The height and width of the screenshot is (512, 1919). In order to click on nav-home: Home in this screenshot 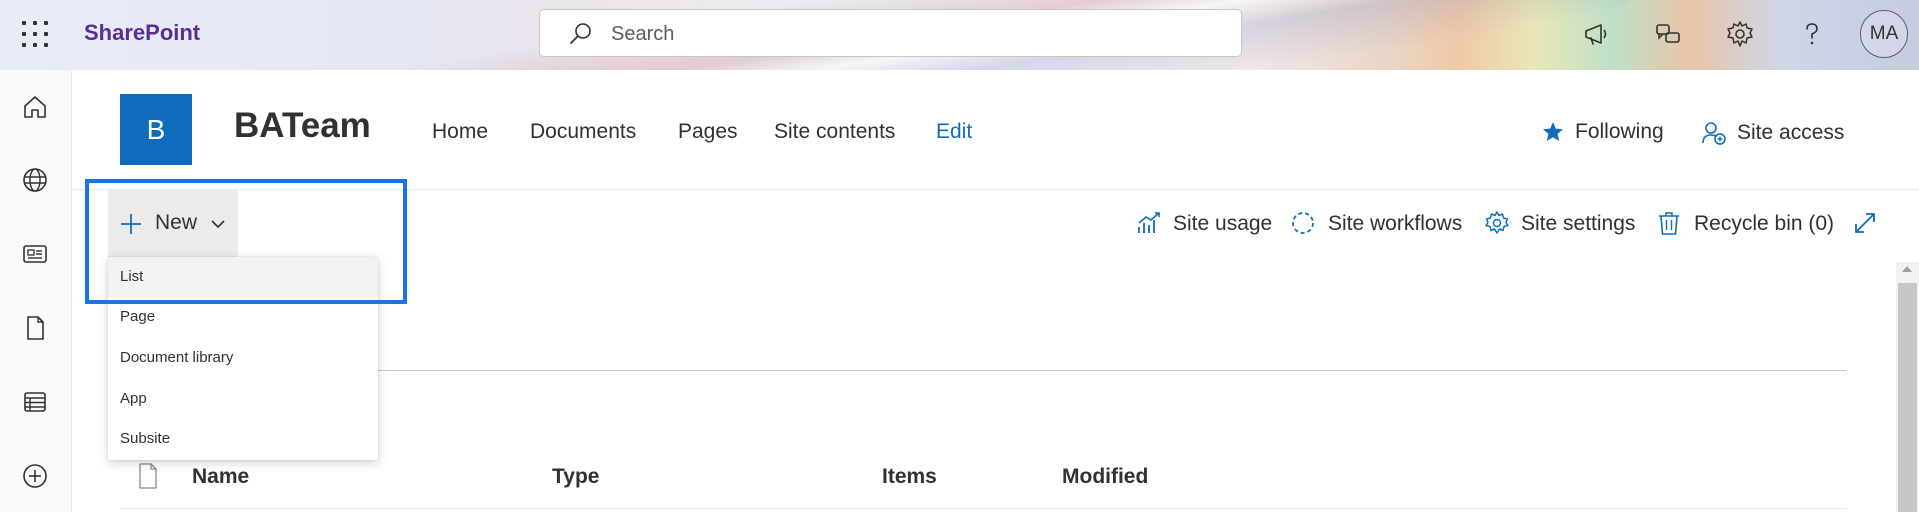, I will do `click(460, 132)`.